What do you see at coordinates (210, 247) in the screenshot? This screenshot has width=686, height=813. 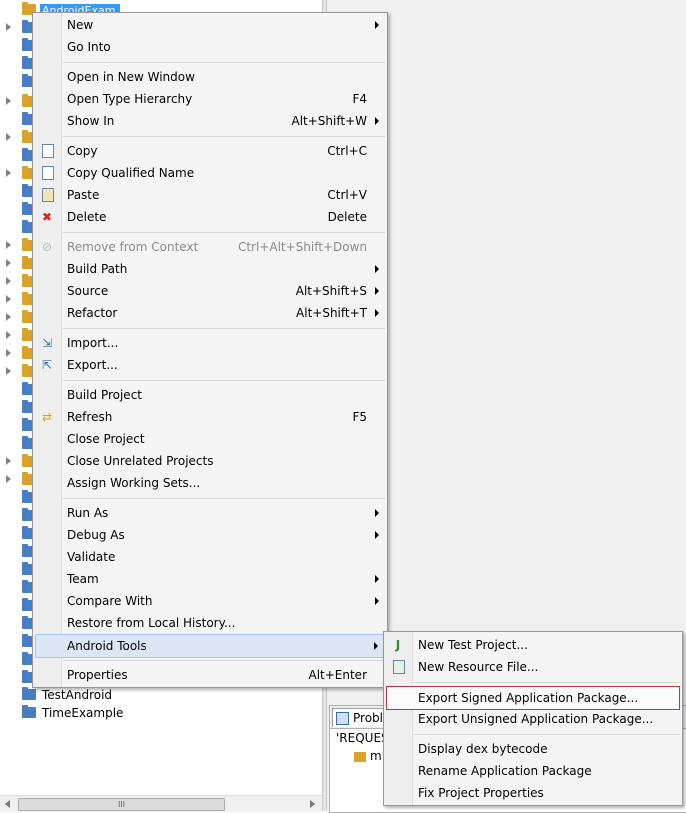 I see `menu-item-remove-from-context: ⊘ Remove from Context Ctrl+Alt+Shift+Down` at bounding box center [210, 247].